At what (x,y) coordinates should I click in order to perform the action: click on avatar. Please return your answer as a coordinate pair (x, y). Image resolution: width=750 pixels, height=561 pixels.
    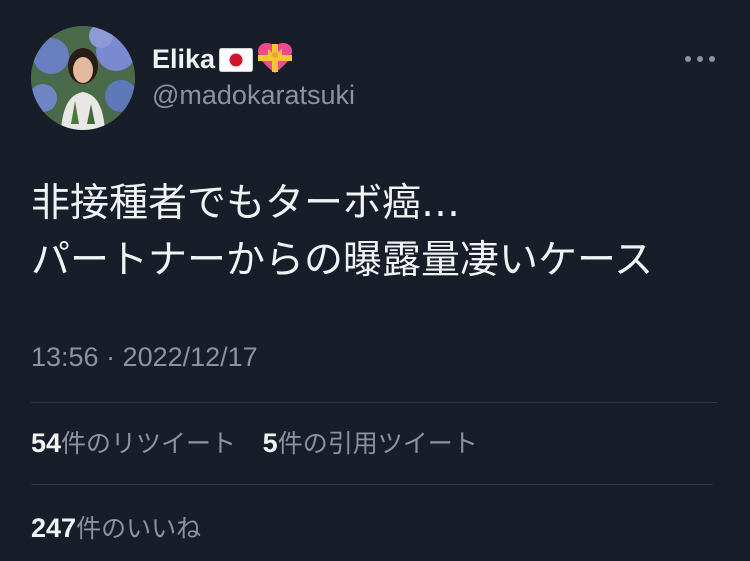
    Looking at the image, I should click on (83, 78).